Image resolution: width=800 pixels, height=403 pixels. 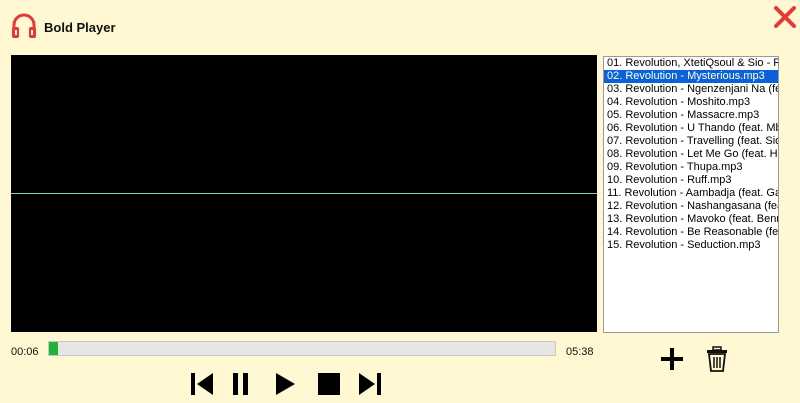 I want to click on playlist-item: 15. Revolution - Seduction.mp3, so click(x=691, y=245).